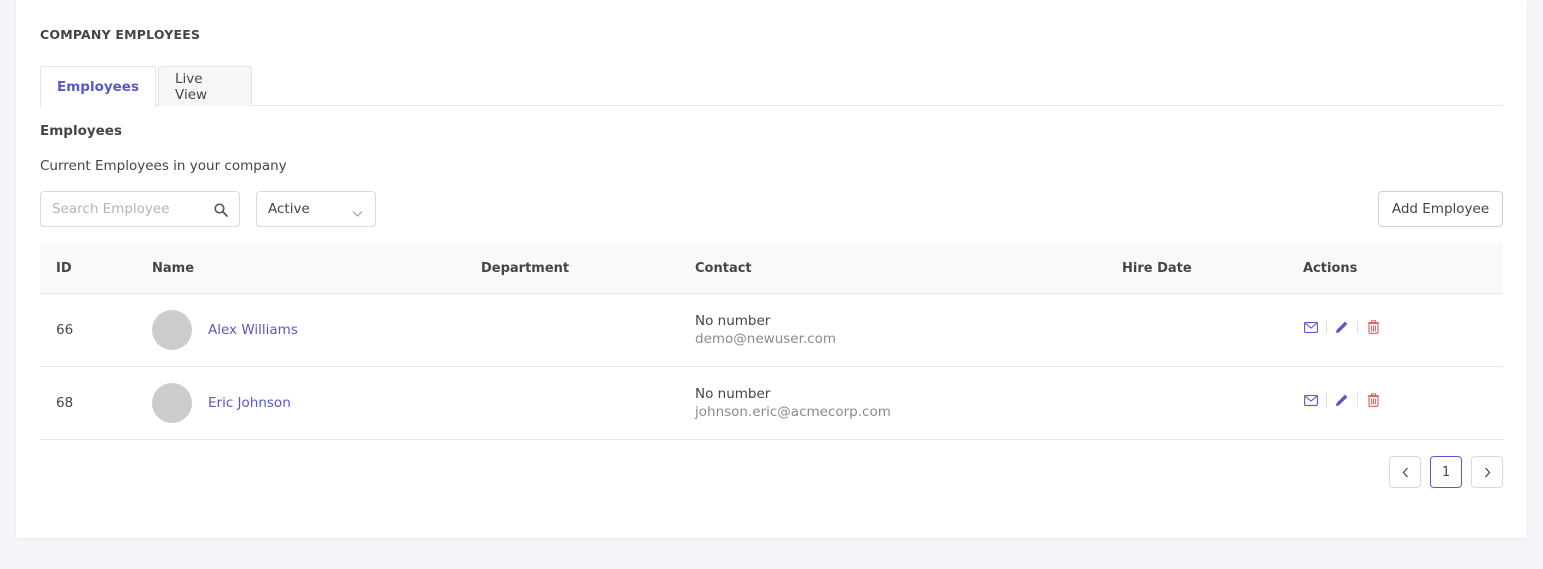 The image size is (1543, 569). I want to click on column-header-actions: Actions, so click(1330, 268).